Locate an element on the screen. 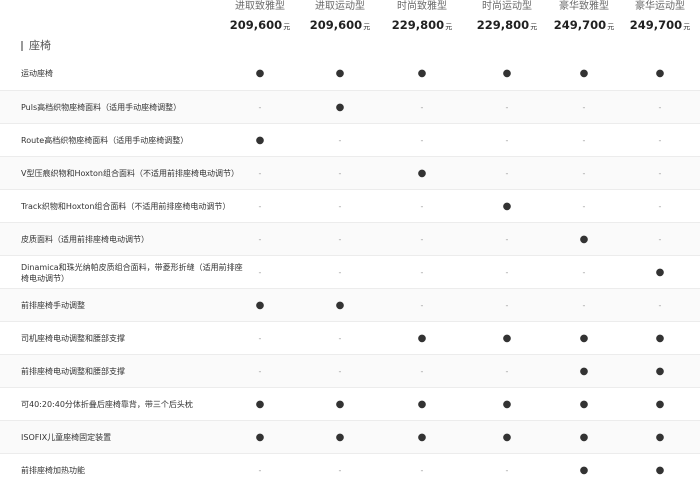 Image resolution: width=700 pixels, height=488 pixels. spec-row-label: 前排座椅手动调整 is located at coordinates (53, 305).